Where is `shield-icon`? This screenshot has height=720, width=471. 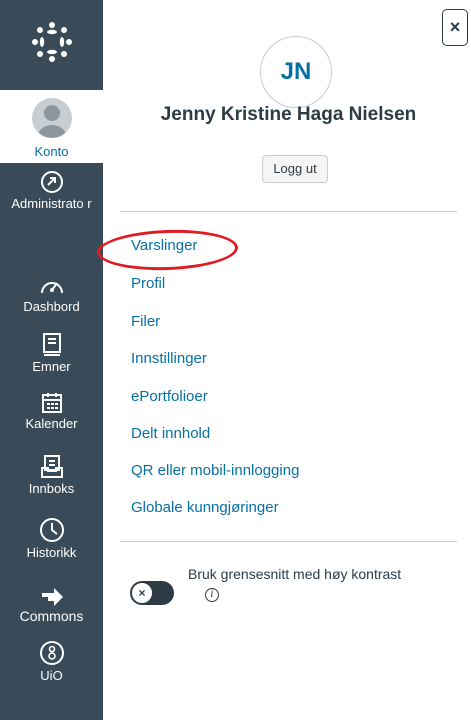 shield-icon is located at coordinates (51, 182).